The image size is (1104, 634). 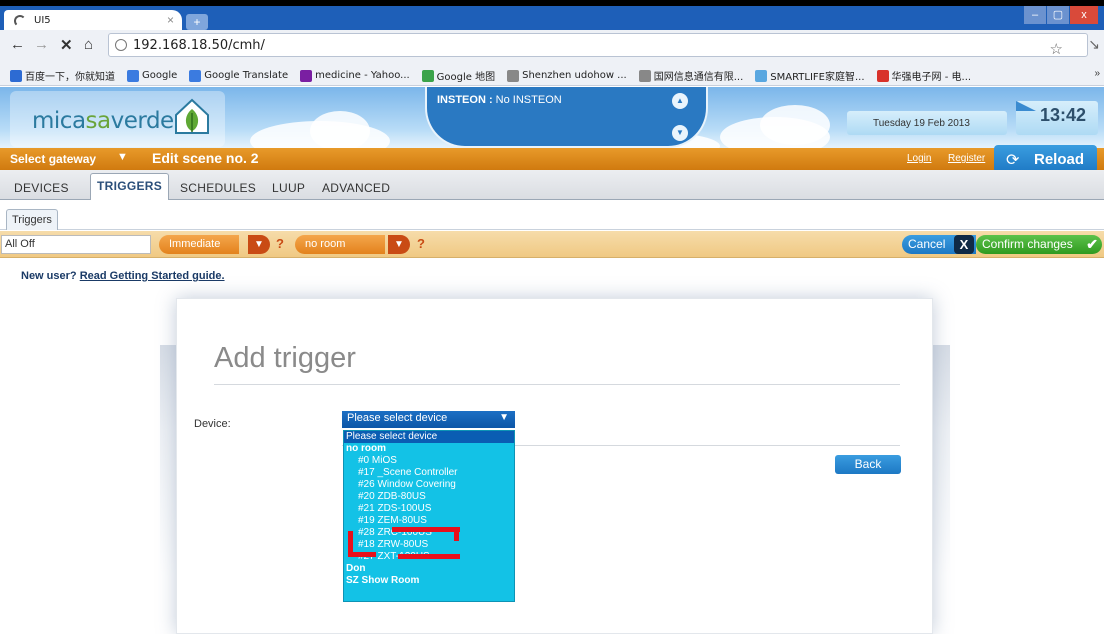 I want to click on maximize-button: ▢, so click(x=1058, y=15).